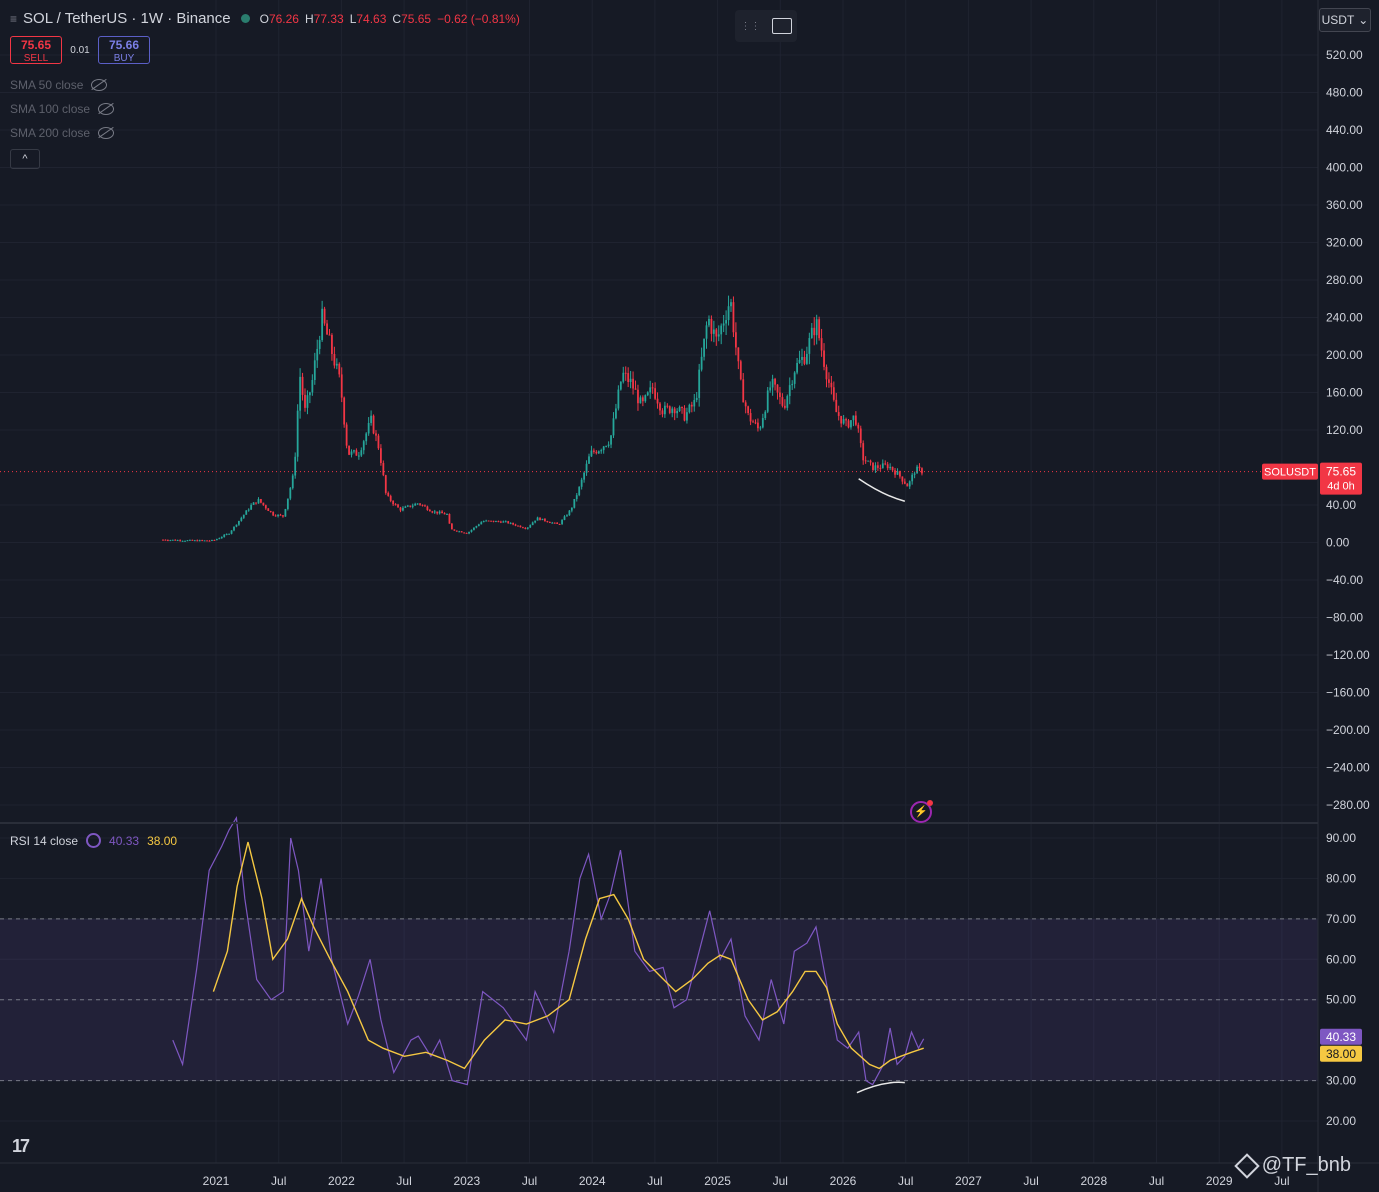 The width and height of the screenshot is (1379, 1192). What do you see at coordinates (751, 26) in the screenshot?
I see `drag-handle-icon: ⋮⋮` at bounding box center [751, 26].